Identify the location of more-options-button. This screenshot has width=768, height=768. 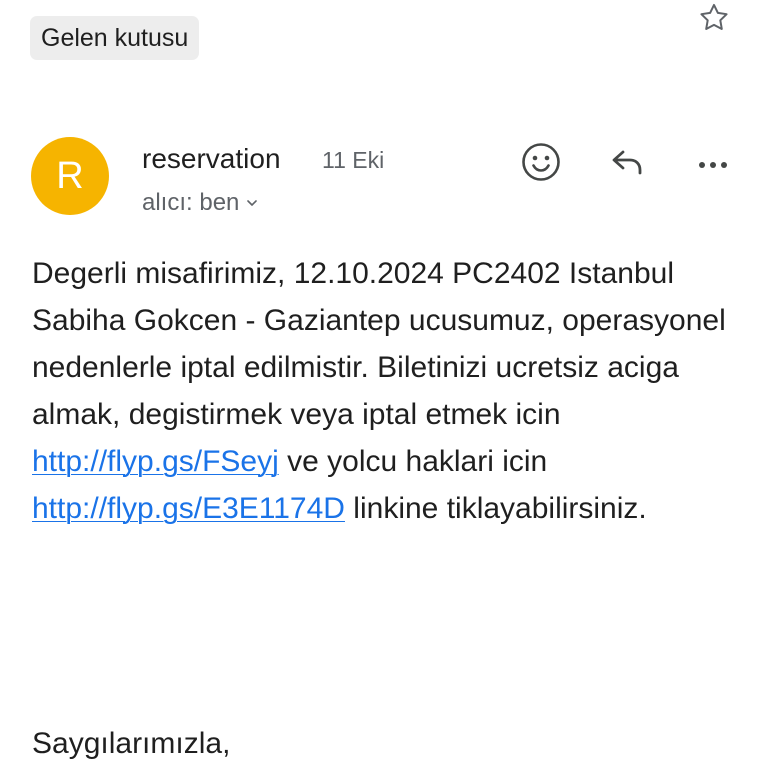
(713, 162).